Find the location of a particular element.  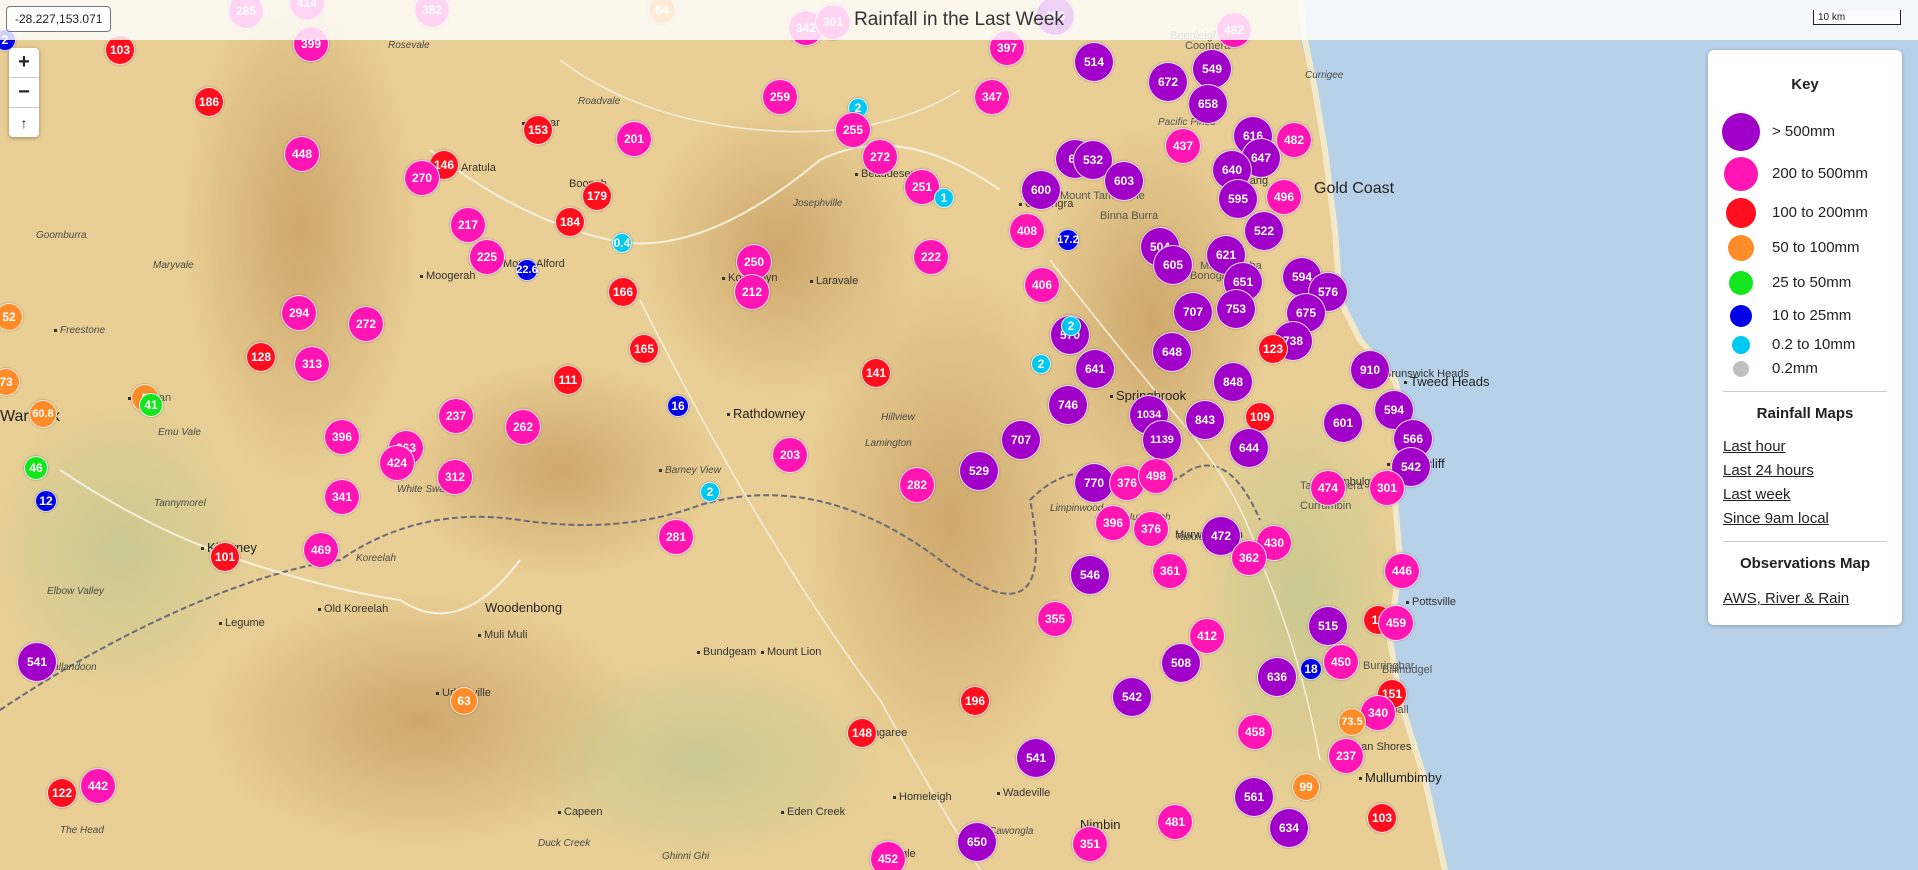

rainfall-marker: 595 is located at coordinates (1238, 199).